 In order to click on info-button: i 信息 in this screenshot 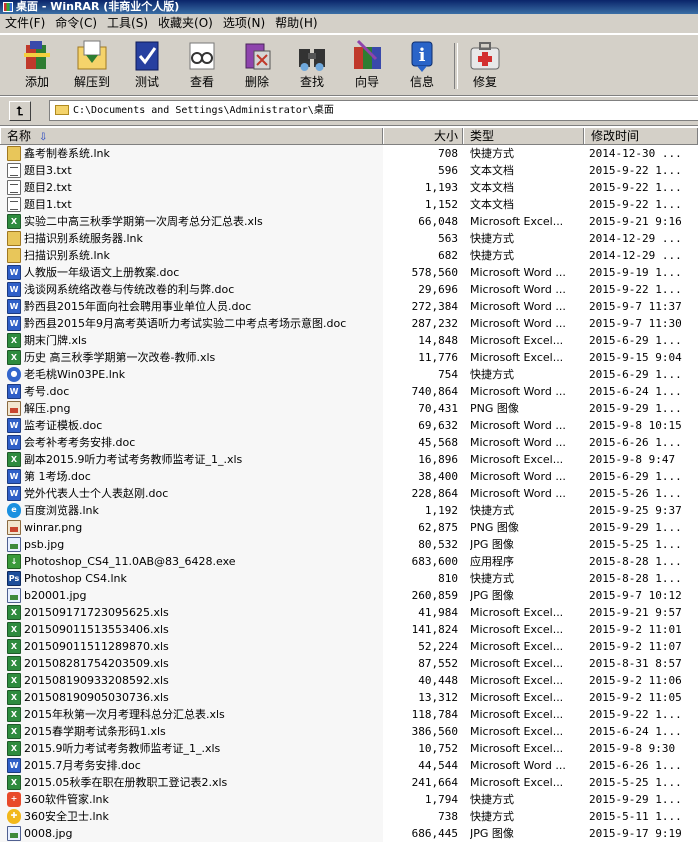, I will do `click(422, 66)`.